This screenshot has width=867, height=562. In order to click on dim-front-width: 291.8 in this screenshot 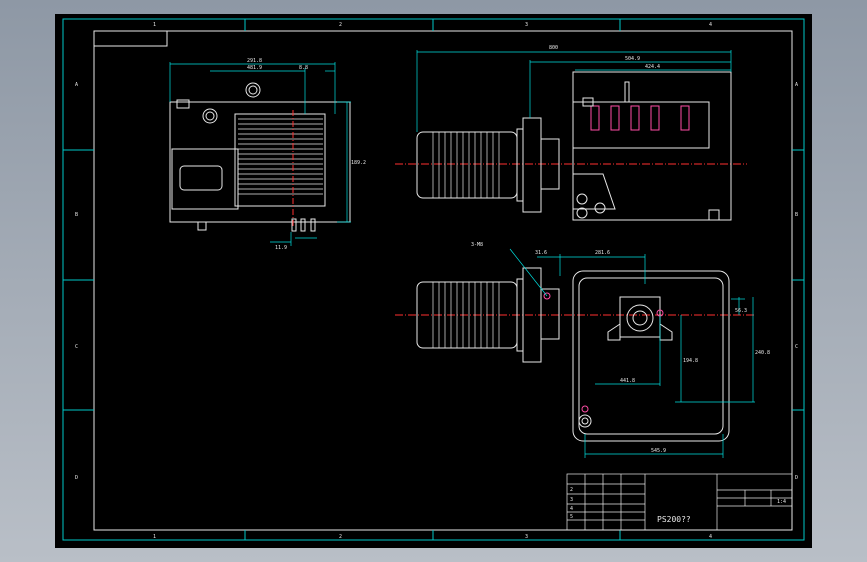, I will do `click(254, 61)`.